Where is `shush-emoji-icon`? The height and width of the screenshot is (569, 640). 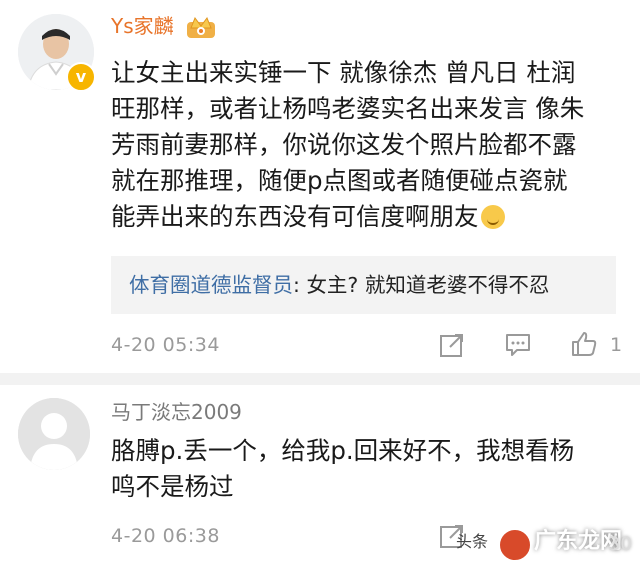
shush-emoji-icon is located at coordinates (492, 217).